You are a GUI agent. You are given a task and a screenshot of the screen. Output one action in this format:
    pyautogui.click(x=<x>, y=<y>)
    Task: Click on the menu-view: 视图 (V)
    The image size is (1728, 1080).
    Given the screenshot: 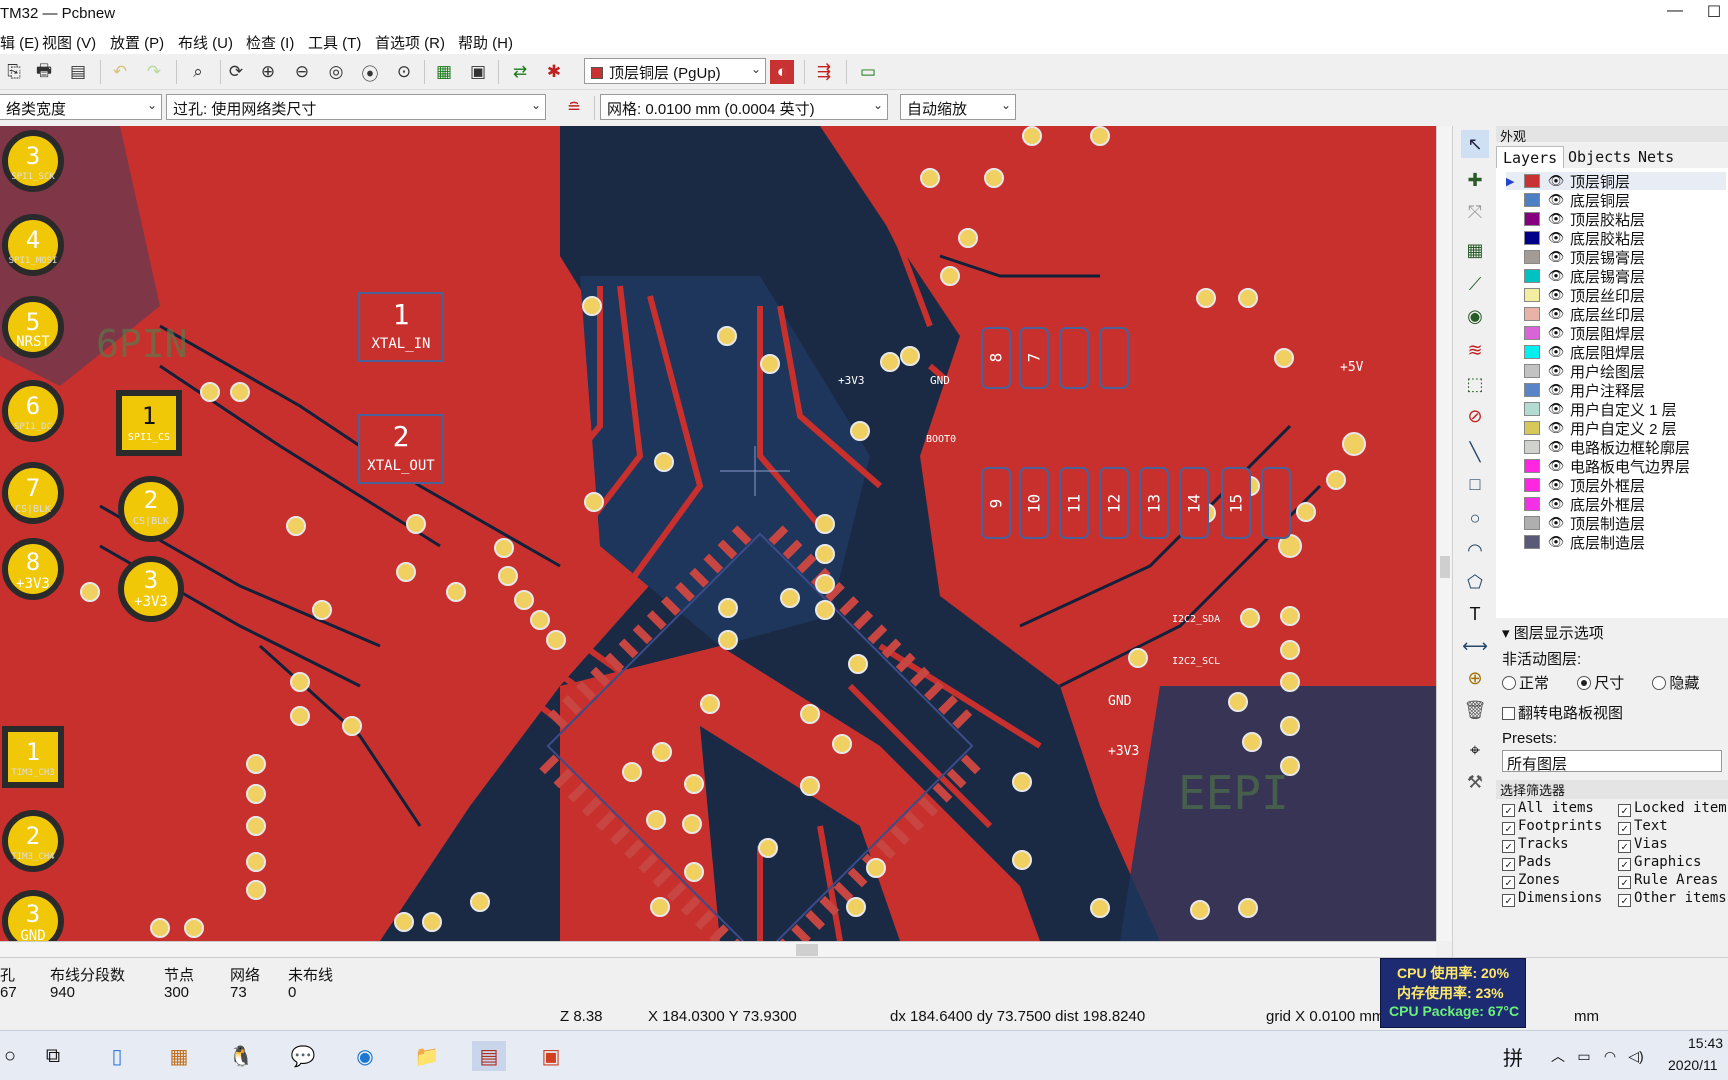 What is the action you would take?
    pyautogui.click(x=69, y=42)
    